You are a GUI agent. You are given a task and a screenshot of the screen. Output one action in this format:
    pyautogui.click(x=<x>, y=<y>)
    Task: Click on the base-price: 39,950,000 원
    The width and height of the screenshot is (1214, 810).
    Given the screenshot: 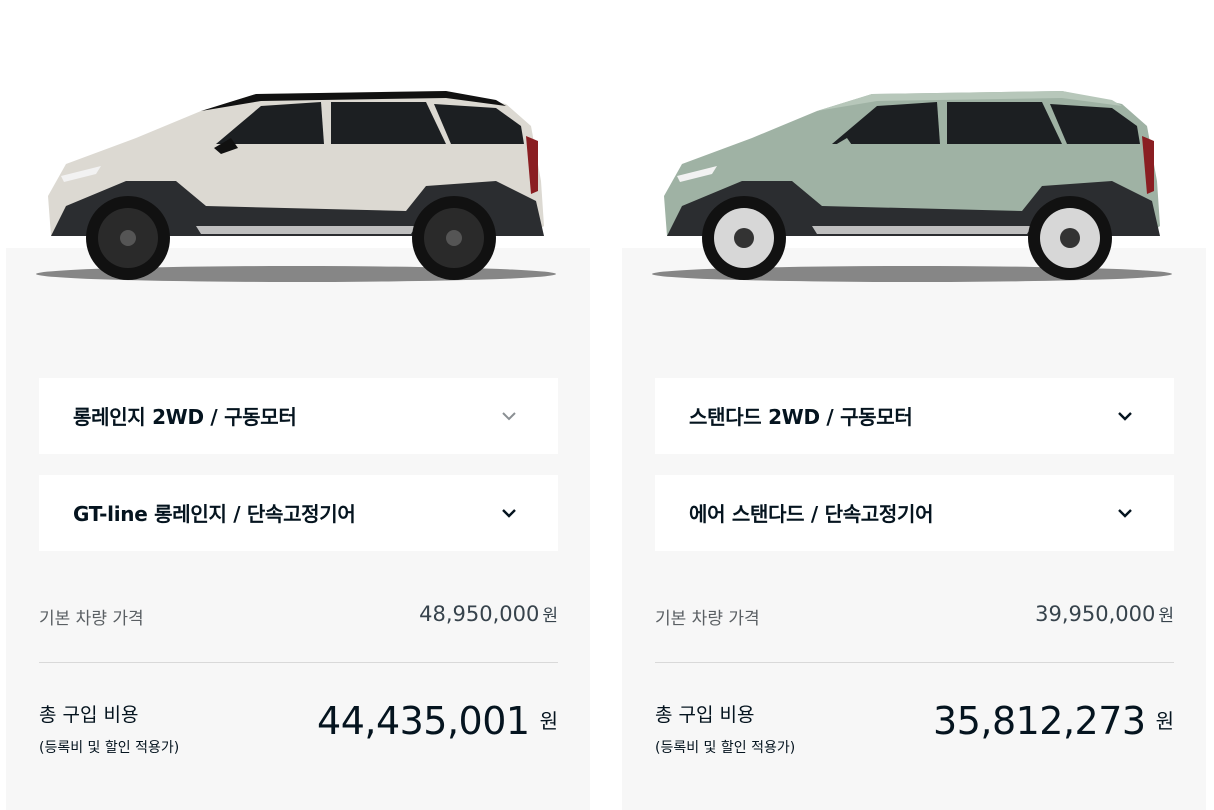 What is the action you would take?
    pyautogui.click(x=1104, y=613)
    